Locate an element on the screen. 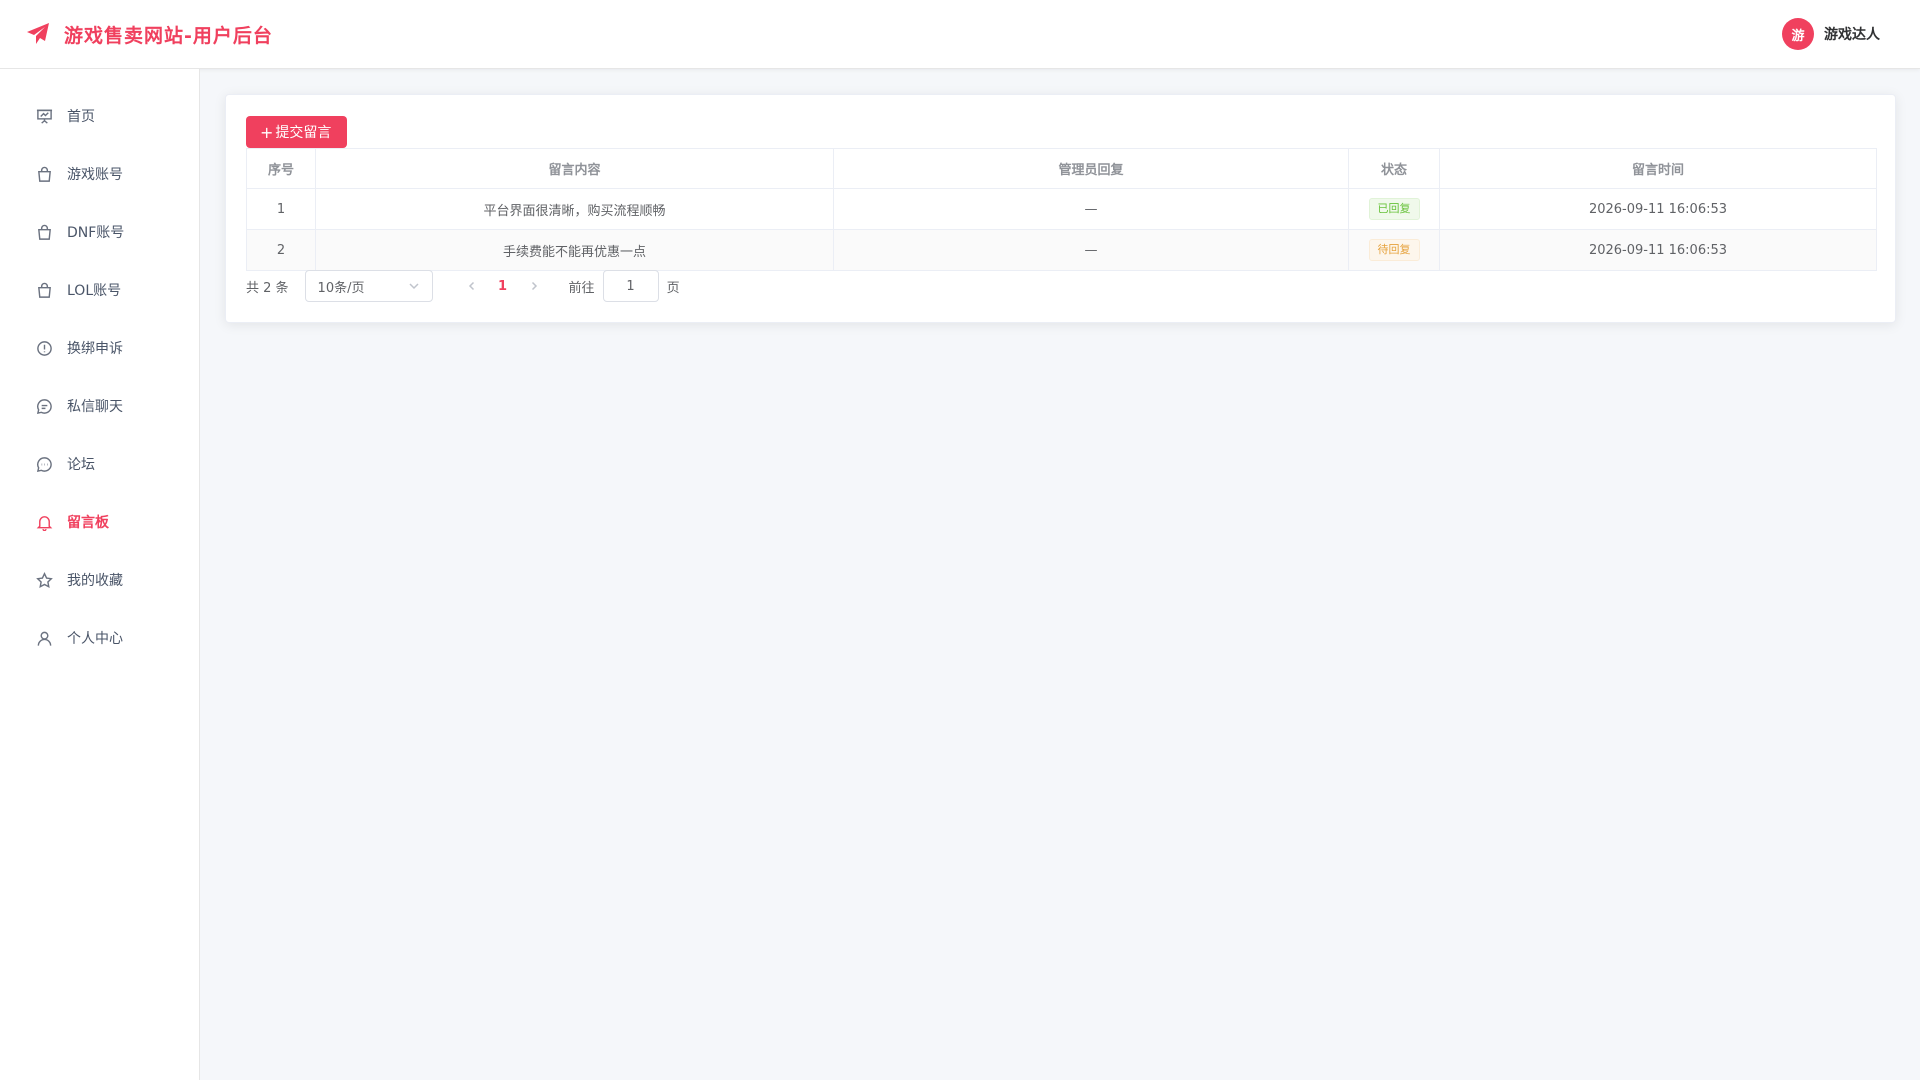  cell-content: 平台界面很清晰，购买流程顺畅 is located at coordinates (574, 209).